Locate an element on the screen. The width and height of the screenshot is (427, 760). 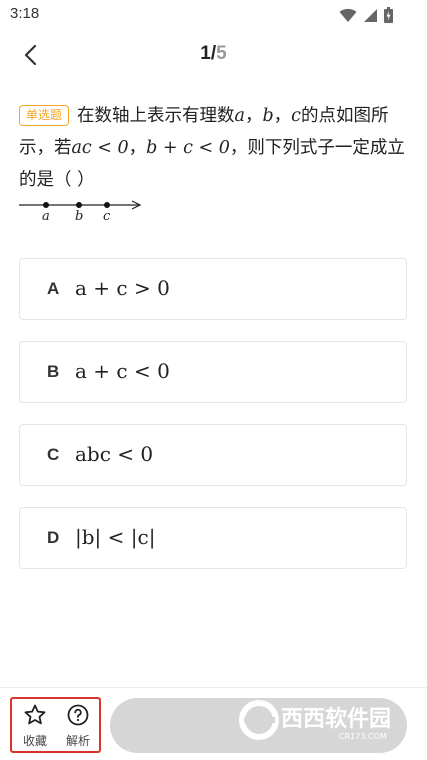
math-var-b: b is located at coordinates (268, 116).